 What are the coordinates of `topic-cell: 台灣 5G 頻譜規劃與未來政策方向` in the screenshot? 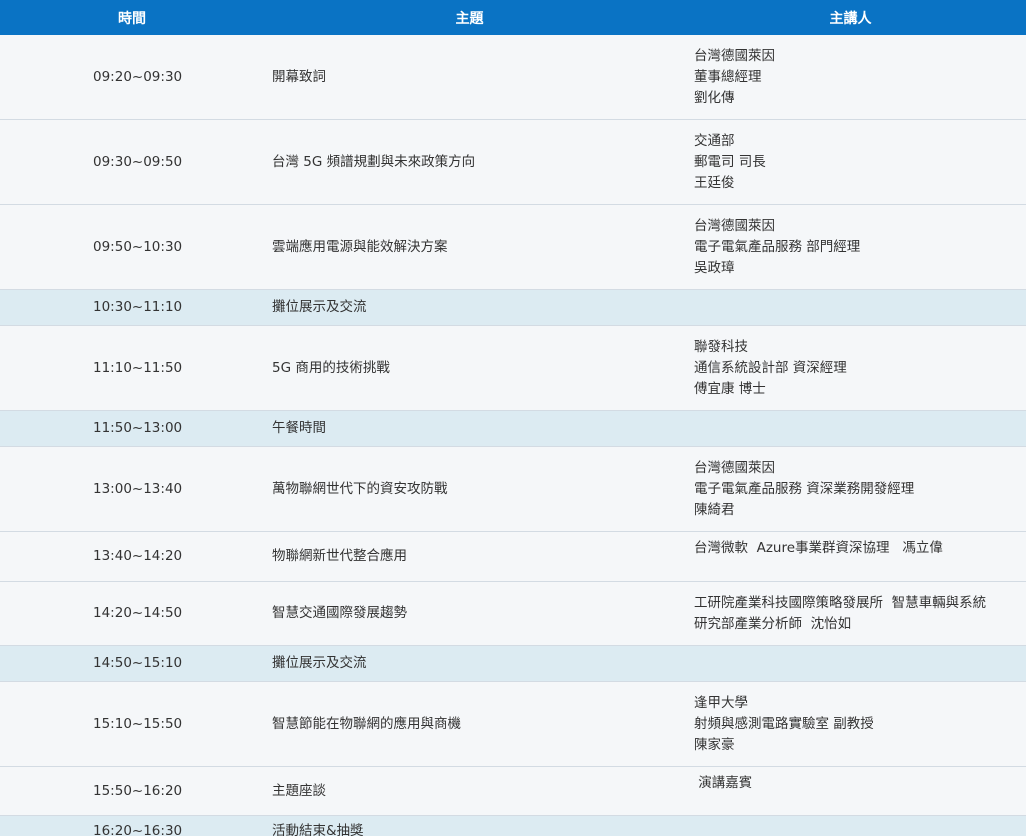 It's located at (469, 162).